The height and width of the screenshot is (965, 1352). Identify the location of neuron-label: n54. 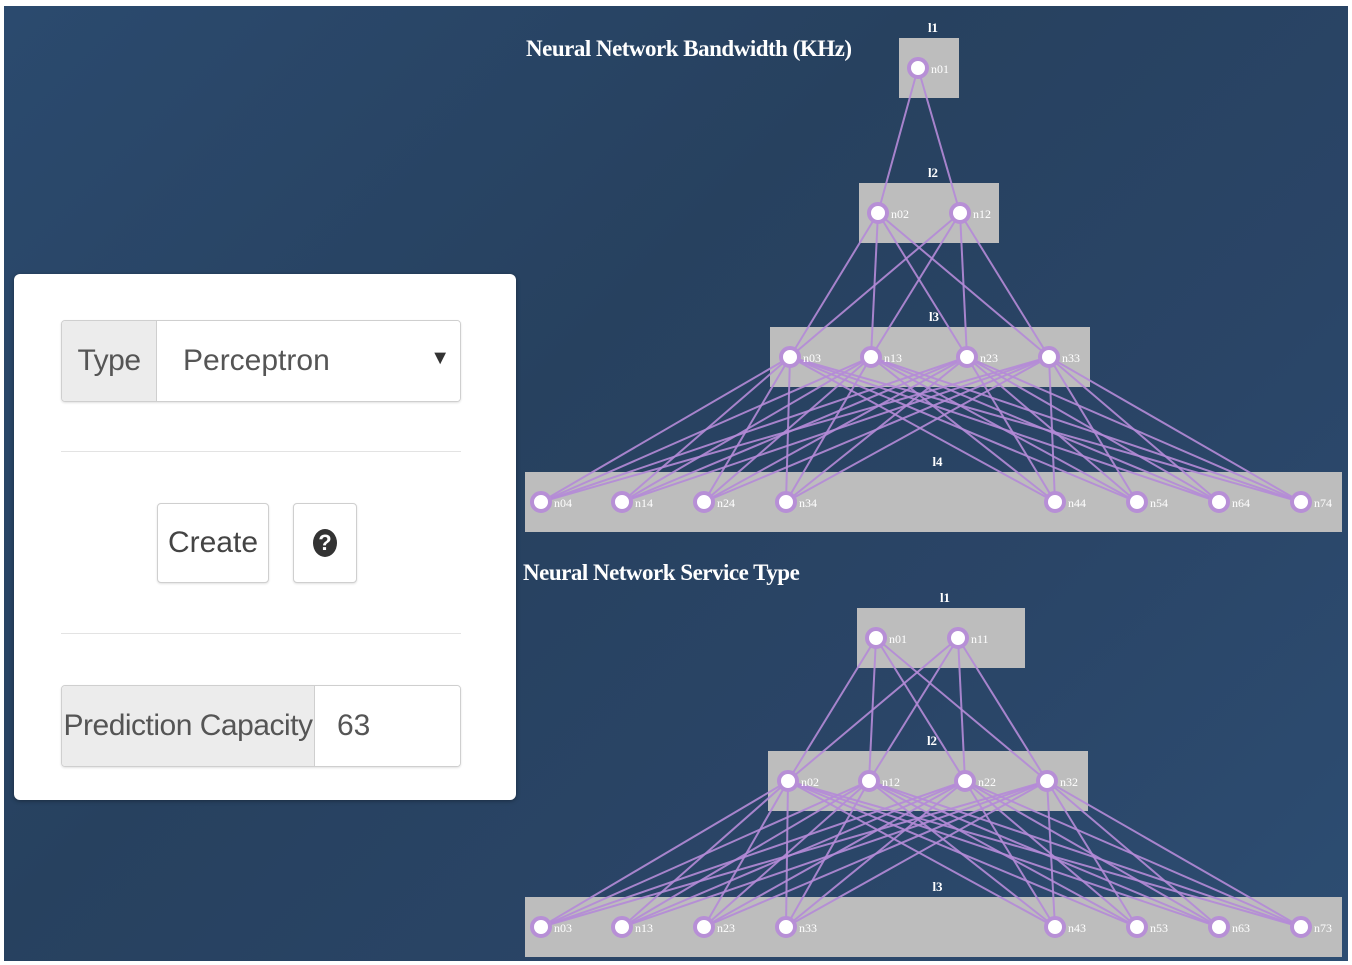
(1159, 503).